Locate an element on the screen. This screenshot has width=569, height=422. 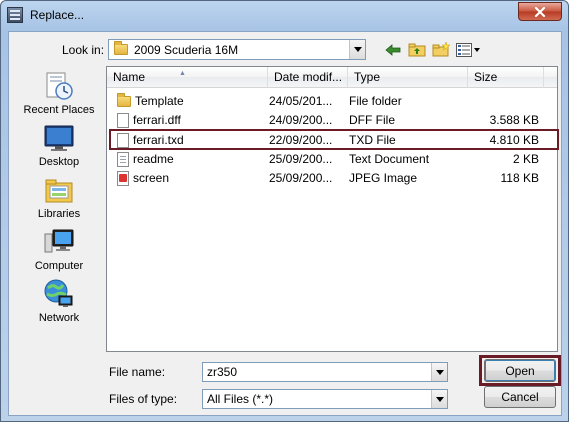
file-name-label: File name: is located at coordinates (137, 372).